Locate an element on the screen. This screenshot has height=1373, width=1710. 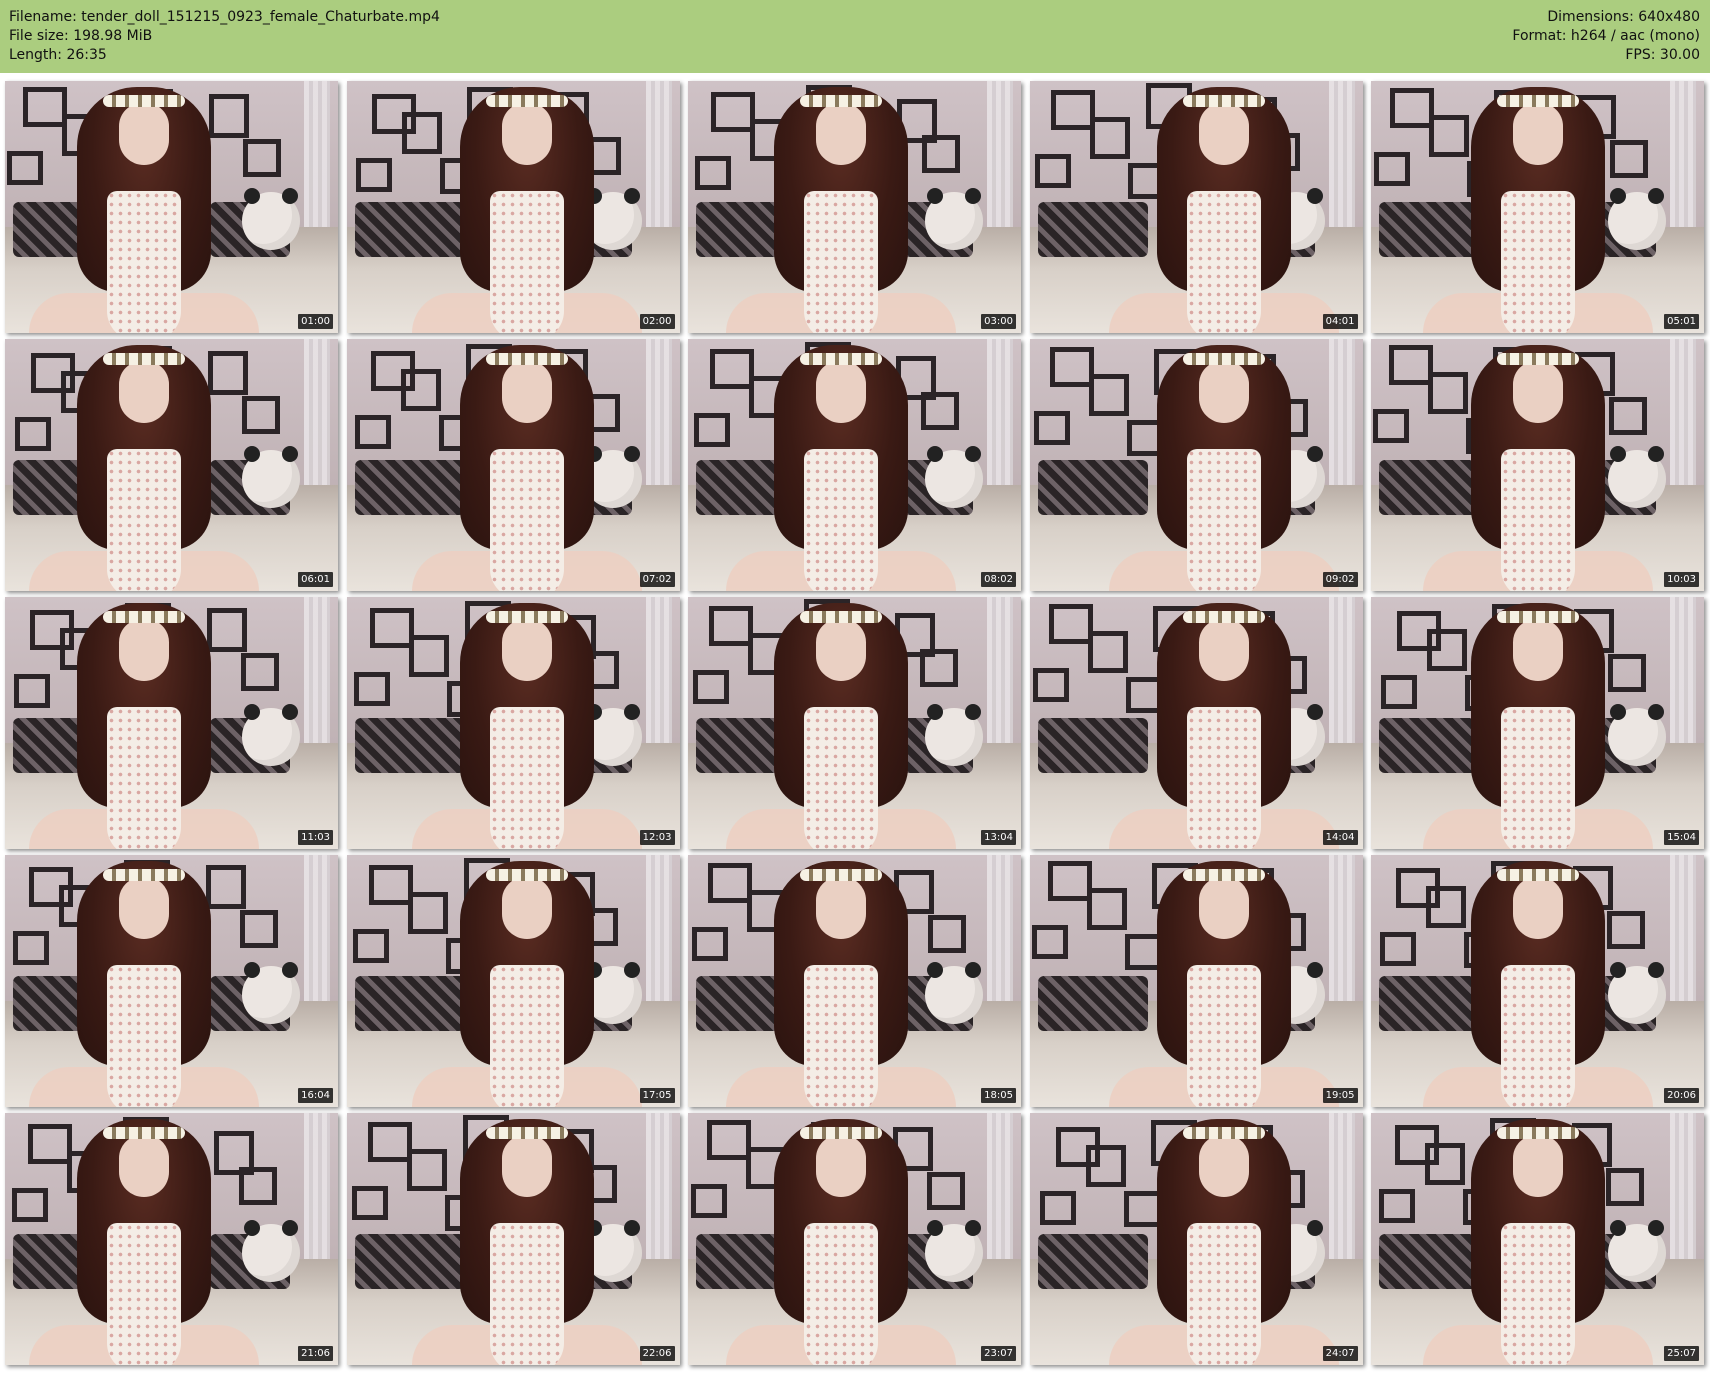
timestamp-label: 11:03 is located at coordinates (315, 837).